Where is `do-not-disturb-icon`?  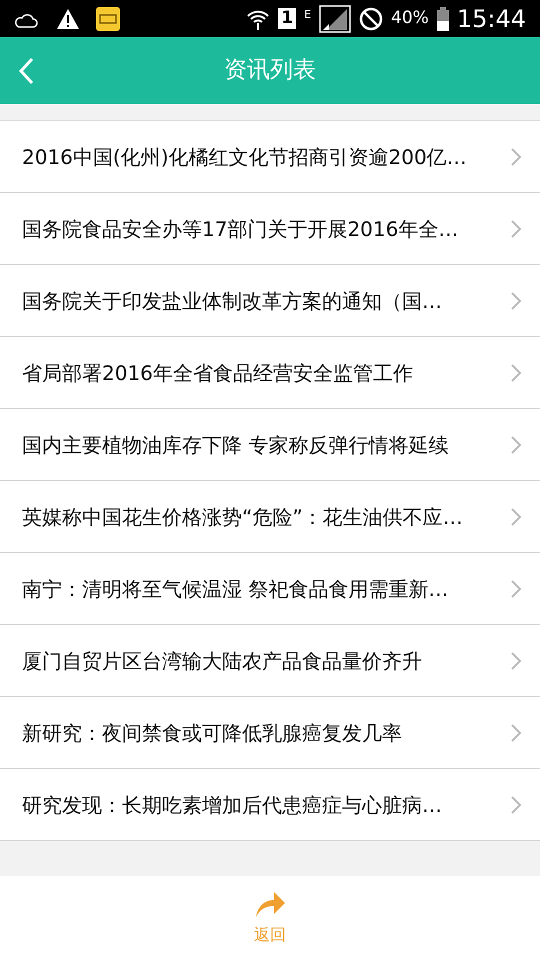
do-not-disturb-icon is located at coordinates (371, 18).